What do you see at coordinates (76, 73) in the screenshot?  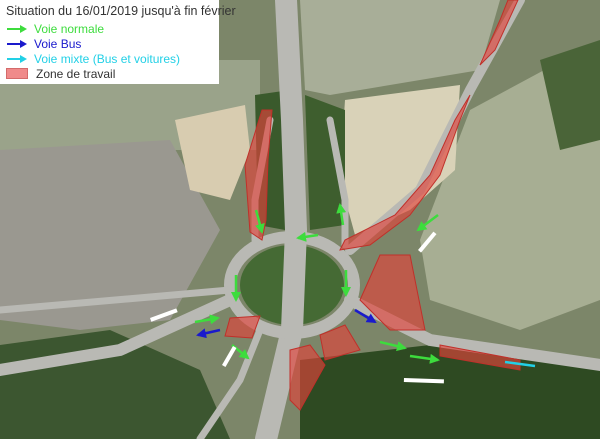 I see `legend-label: Zone de travail` at bounding box center [76, 73].